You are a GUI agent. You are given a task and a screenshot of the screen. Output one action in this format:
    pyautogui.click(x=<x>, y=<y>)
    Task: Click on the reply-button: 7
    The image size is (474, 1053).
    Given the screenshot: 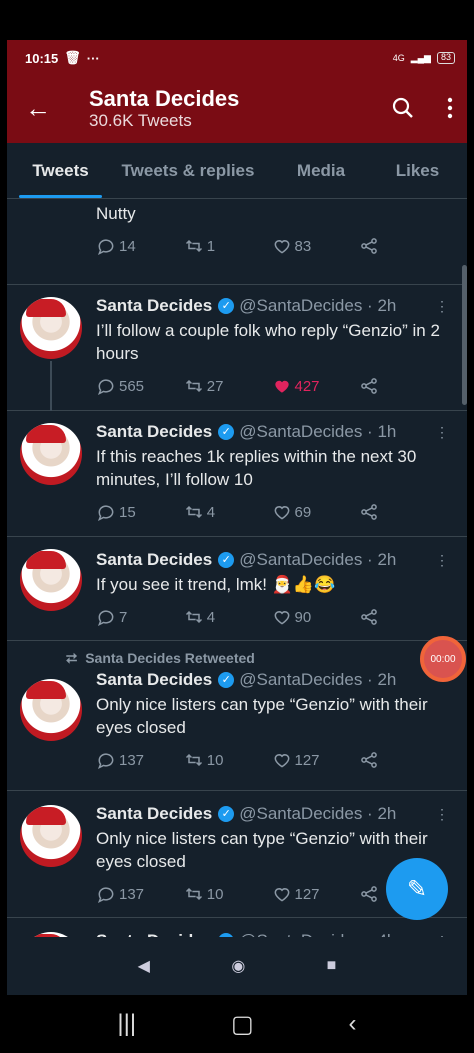 What is the action you would take?
    pyautogui.click(x=140, y=617)
    